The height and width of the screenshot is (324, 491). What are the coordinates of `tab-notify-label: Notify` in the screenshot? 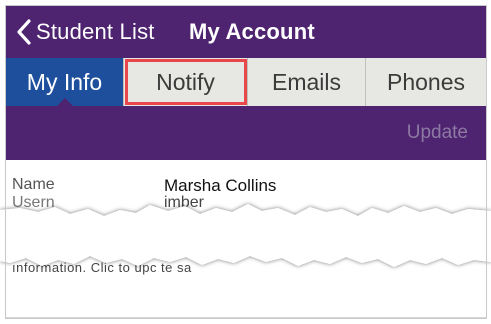 It's located at (185, 81).